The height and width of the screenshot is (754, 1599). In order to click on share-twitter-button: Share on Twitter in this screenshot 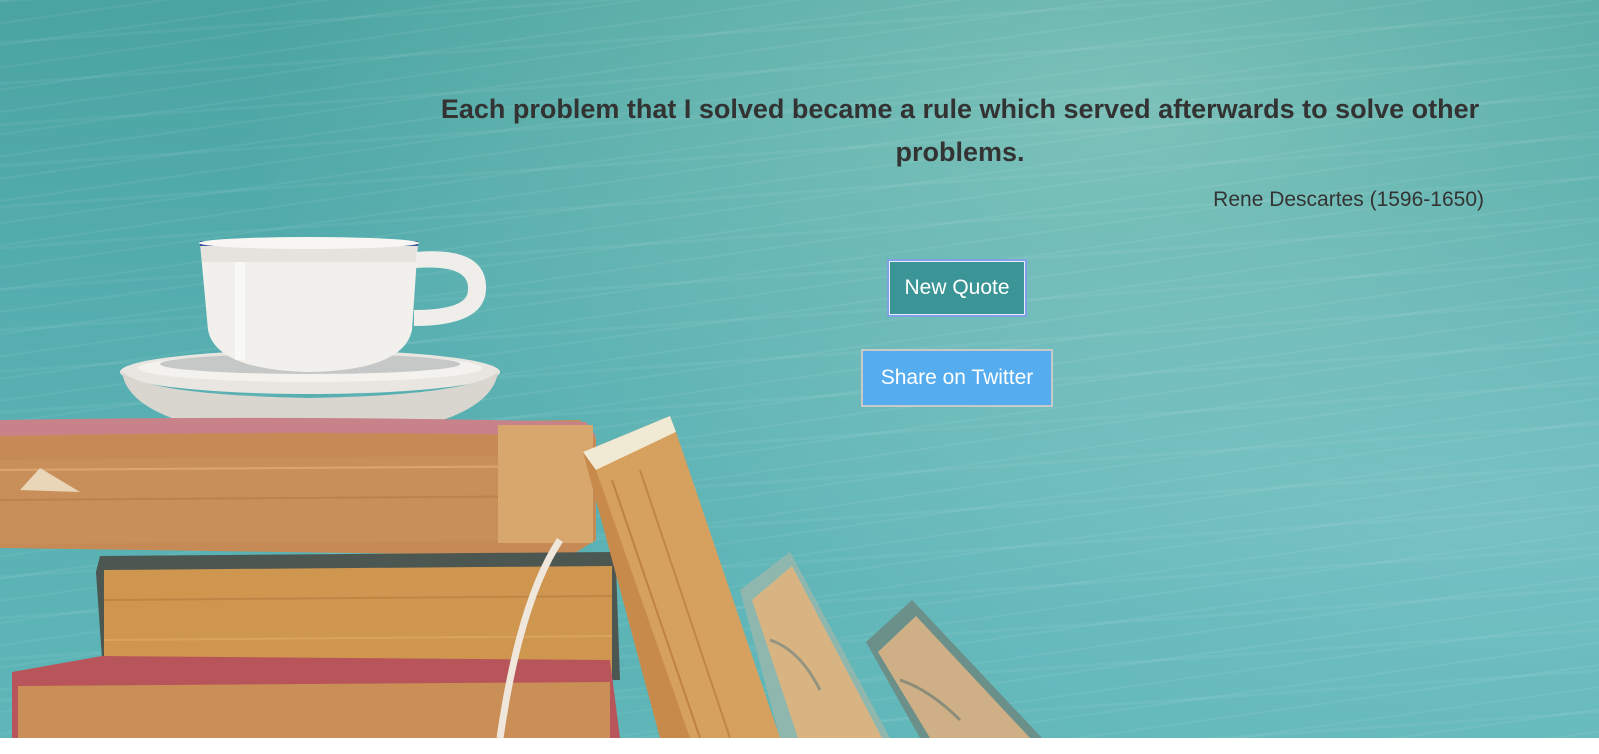, I will do `click(957, 378)`.